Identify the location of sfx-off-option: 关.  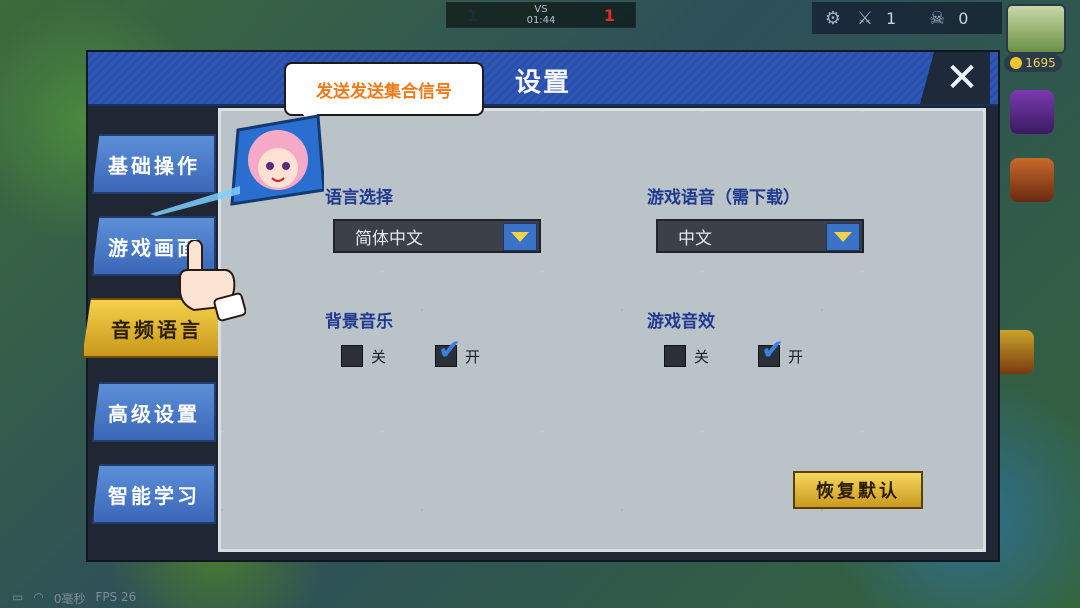
(686, 356).